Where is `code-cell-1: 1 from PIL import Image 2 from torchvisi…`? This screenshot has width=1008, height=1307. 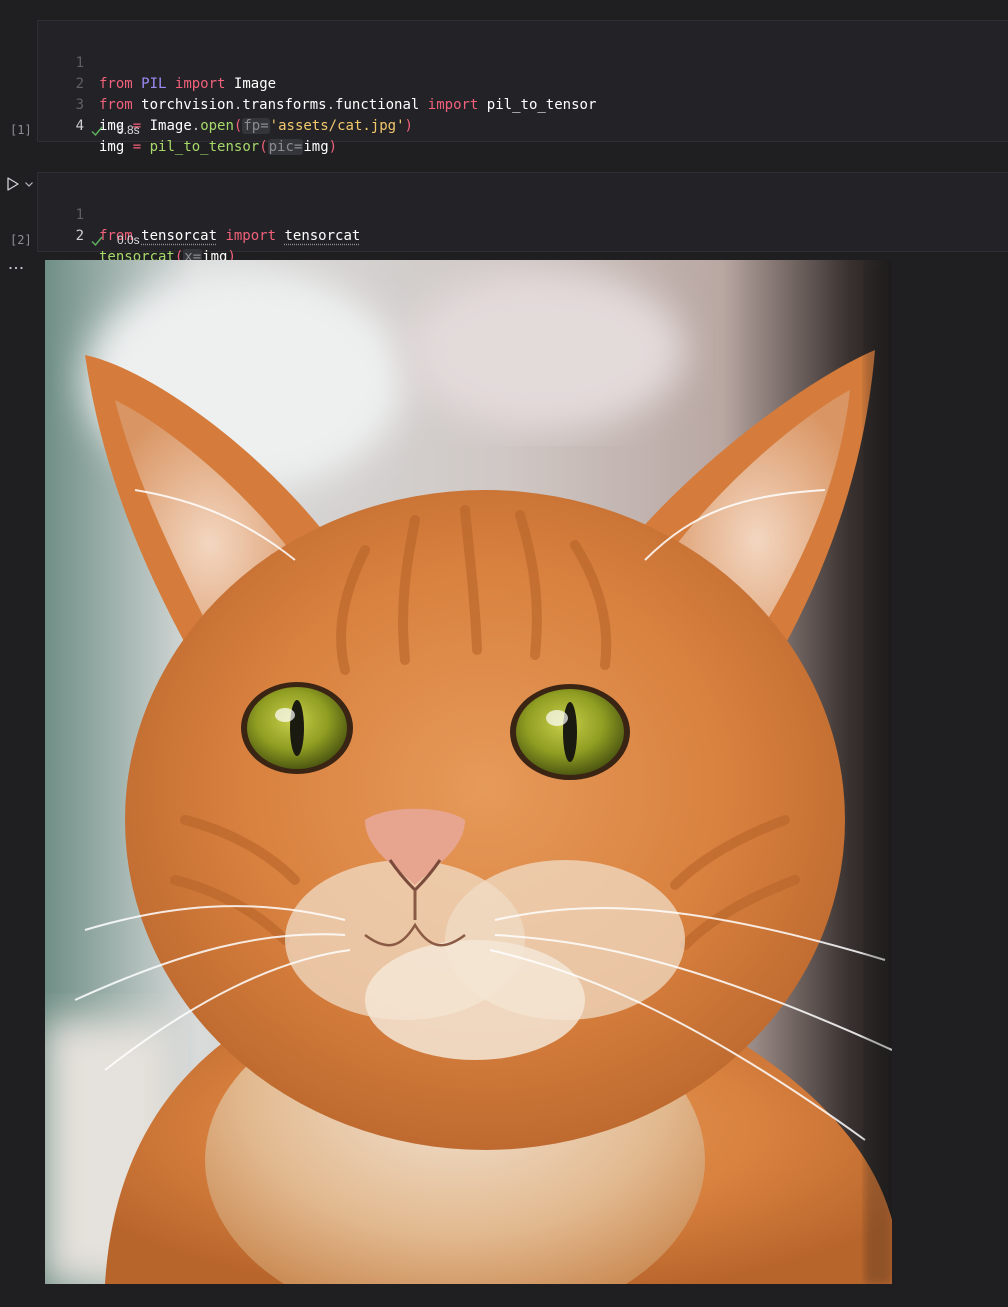 code-cell-1: 1 from PIL import Image 2 from torchvisi… is located at coordinates (504, 87).